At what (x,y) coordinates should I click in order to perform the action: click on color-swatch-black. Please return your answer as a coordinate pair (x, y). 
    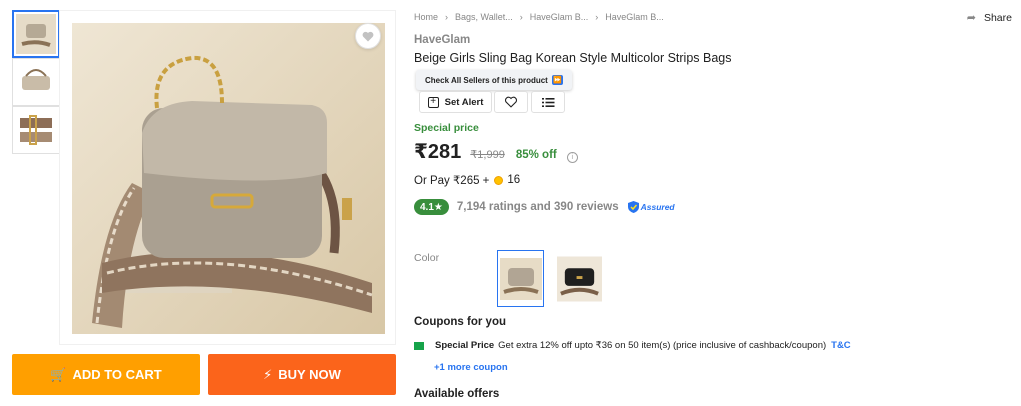
    Looking at the image, I should click on (579, 278).